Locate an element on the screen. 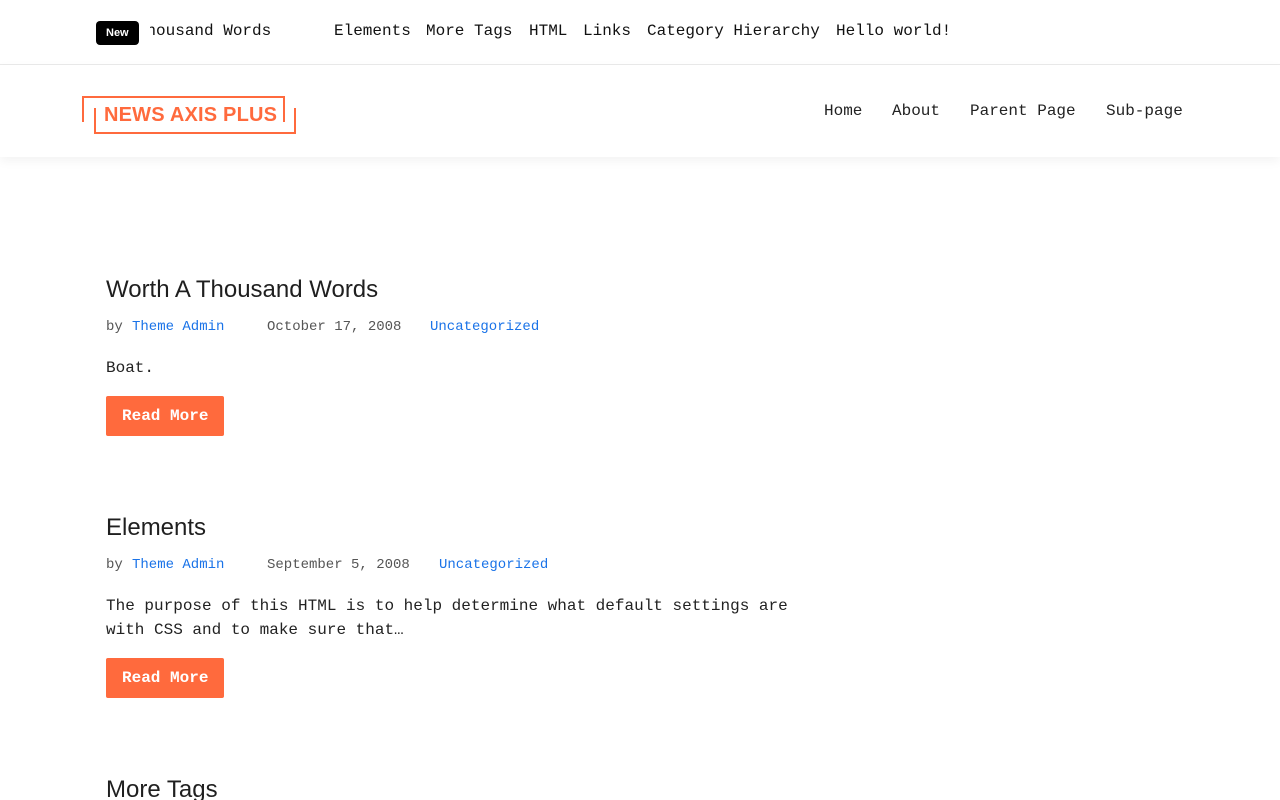 The height and width of the screenshot is (800, 1280). meta-date: October 17, 2008 is located at coordinates (334, 327).